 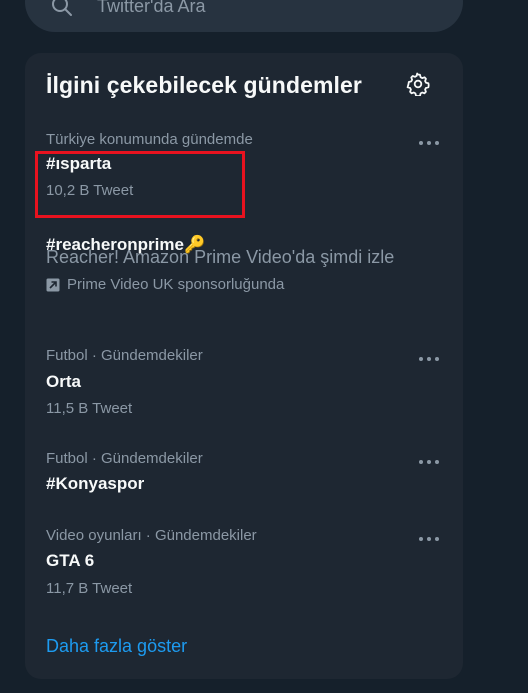 What do you see at coordinates (62, 8) in the screenshot?
I see `search-icon` at bounding box center [62, 8].